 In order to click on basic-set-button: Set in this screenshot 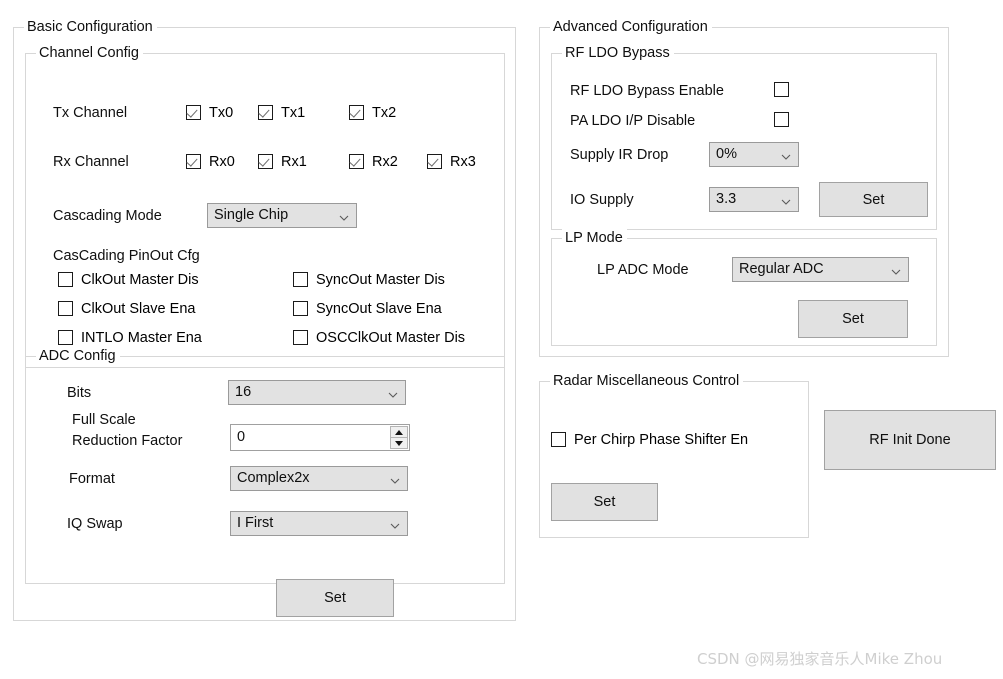, I will do `click(335, 598)`.